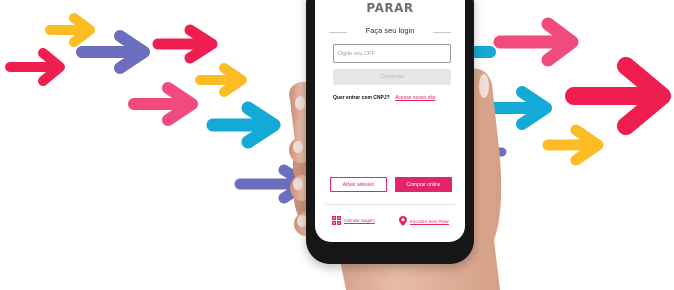 Image resolution: width=674 pixels, height=290 pixels. Describe the element at coordinates (359, 220) in the screenshot. I see `calculate-trip-label: Calcular viagem` at that location.